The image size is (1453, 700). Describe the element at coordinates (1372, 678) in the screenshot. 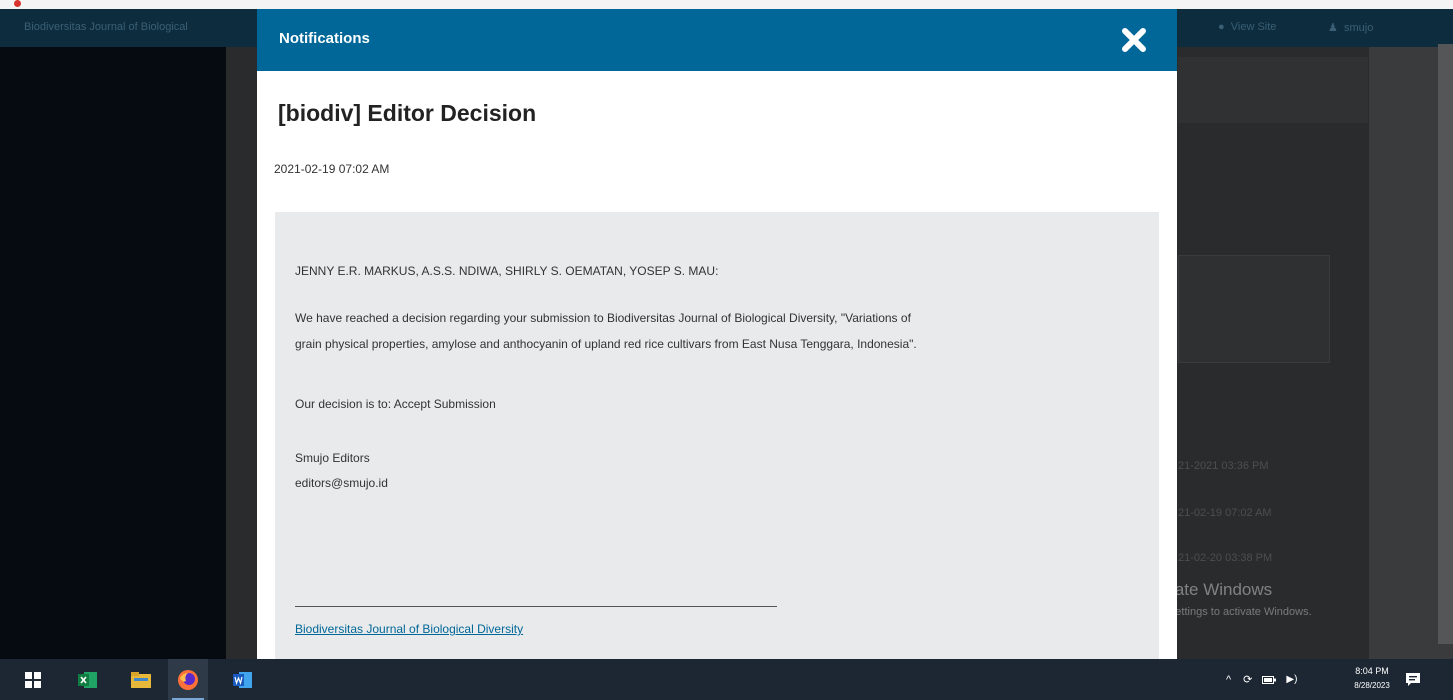

I see `taskbar-clock: 8:04 PM 8/28/2023` at that location.